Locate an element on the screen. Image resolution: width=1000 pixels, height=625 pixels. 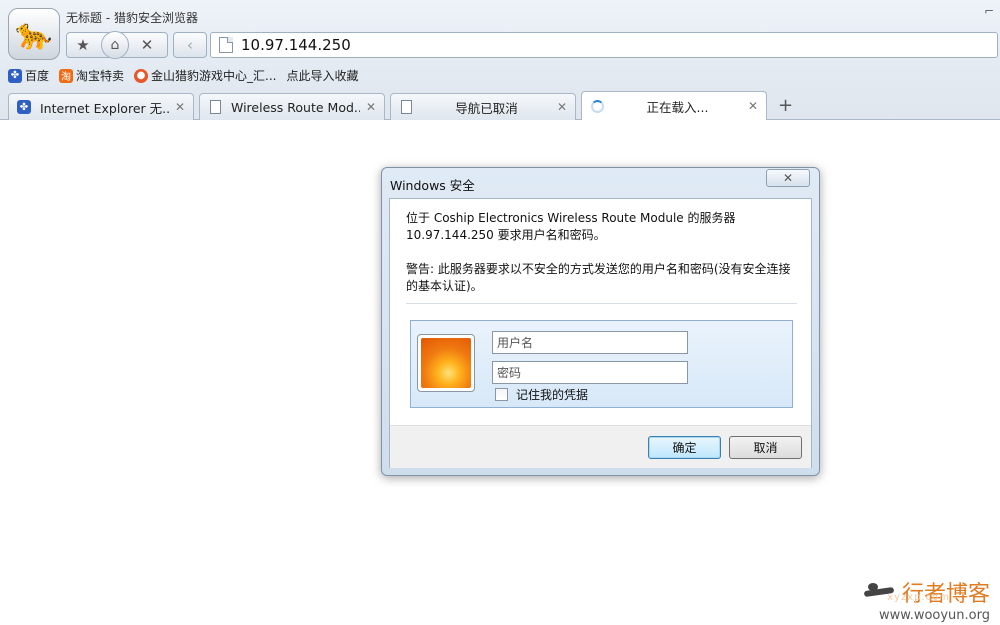
cancel-button: 取消 is located at coordinates (765, 447).